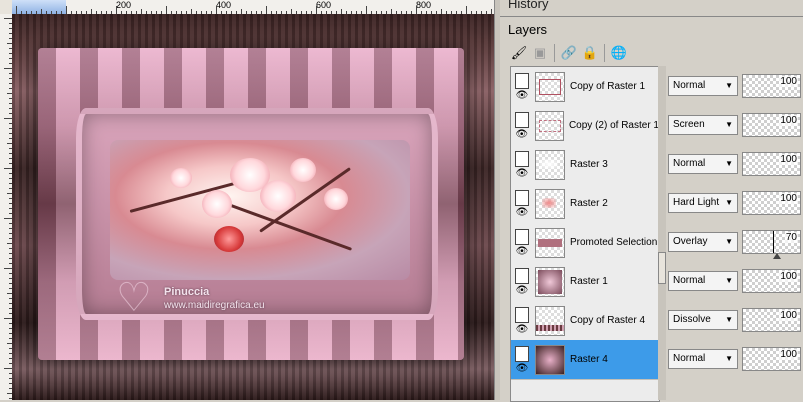 The height and width of the screenshot is (402, 803). Describe the element at coordinates (771, 244) in the screenshot. I see `opacity-slider: 70` at that location.